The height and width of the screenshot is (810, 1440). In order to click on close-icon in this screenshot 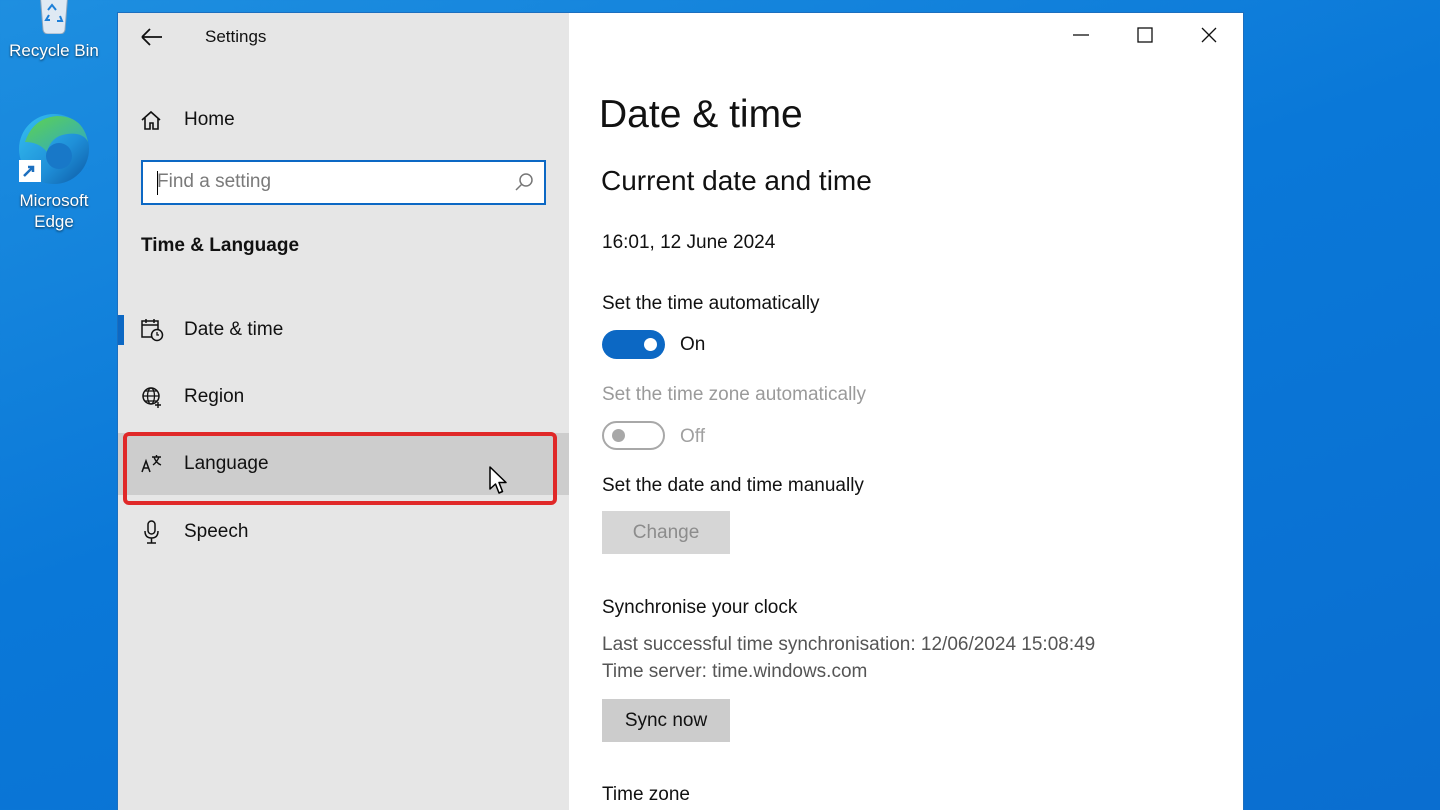, I will do `click(1209, 35)`.